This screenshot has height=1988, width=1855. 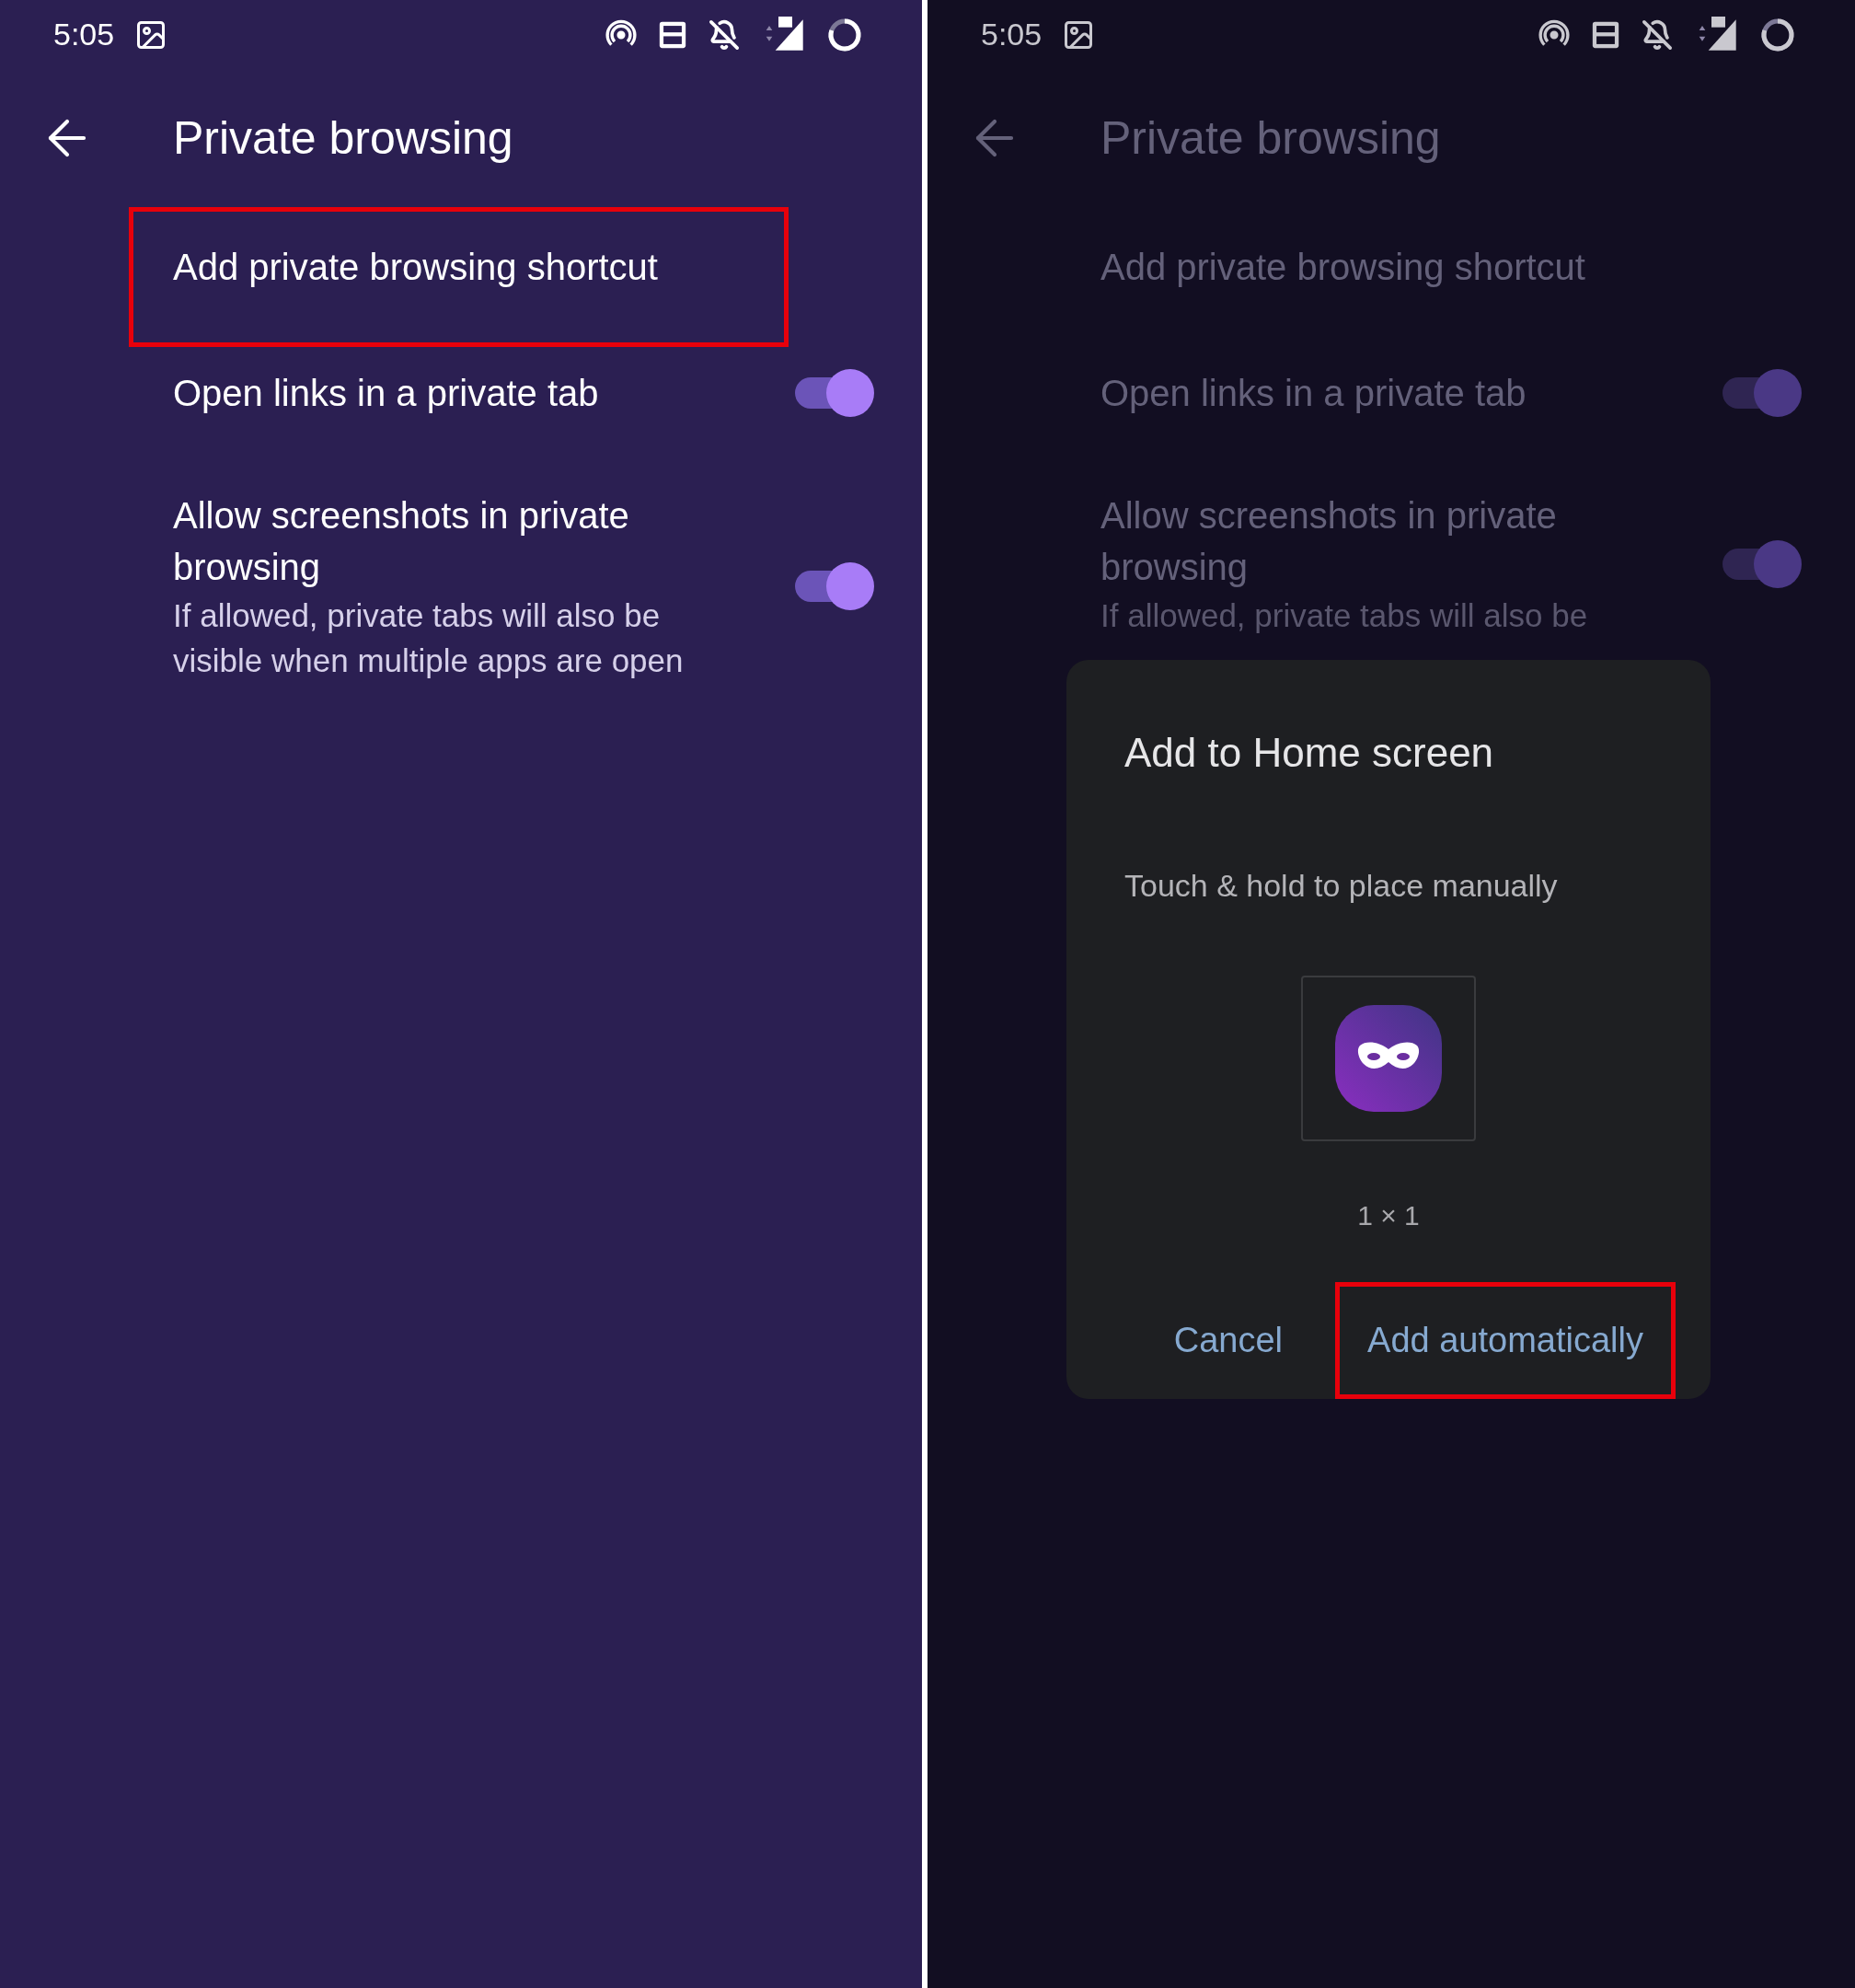 I want to click on dialog-button: Add automatically, so click(x=1505, y=1340).